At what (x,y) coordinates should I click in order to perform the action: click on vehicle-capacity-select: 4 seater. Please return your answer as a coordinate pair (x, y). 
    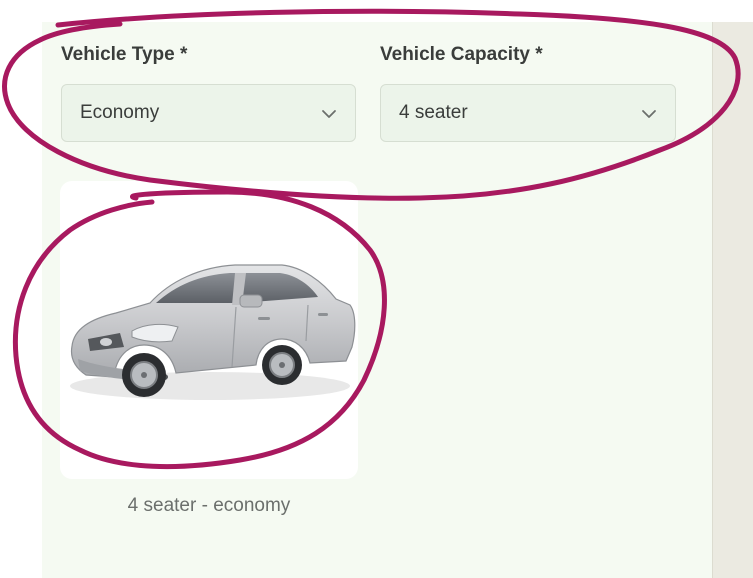
    Looking at the image, I should click on (528, 113).